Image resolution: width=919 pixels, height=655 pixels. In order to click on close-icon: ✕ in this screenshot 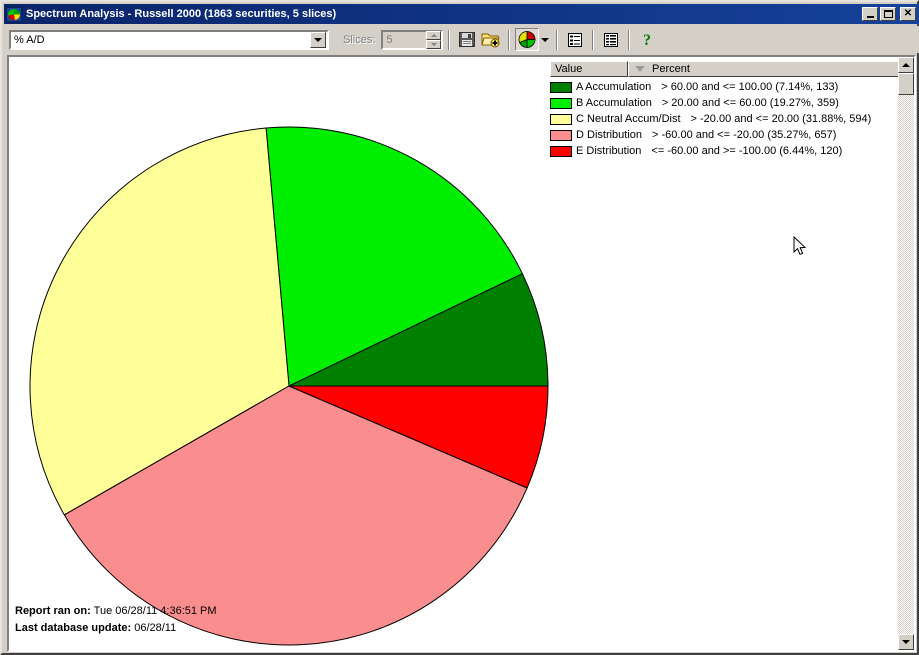, I will do `click(908, 13)`.